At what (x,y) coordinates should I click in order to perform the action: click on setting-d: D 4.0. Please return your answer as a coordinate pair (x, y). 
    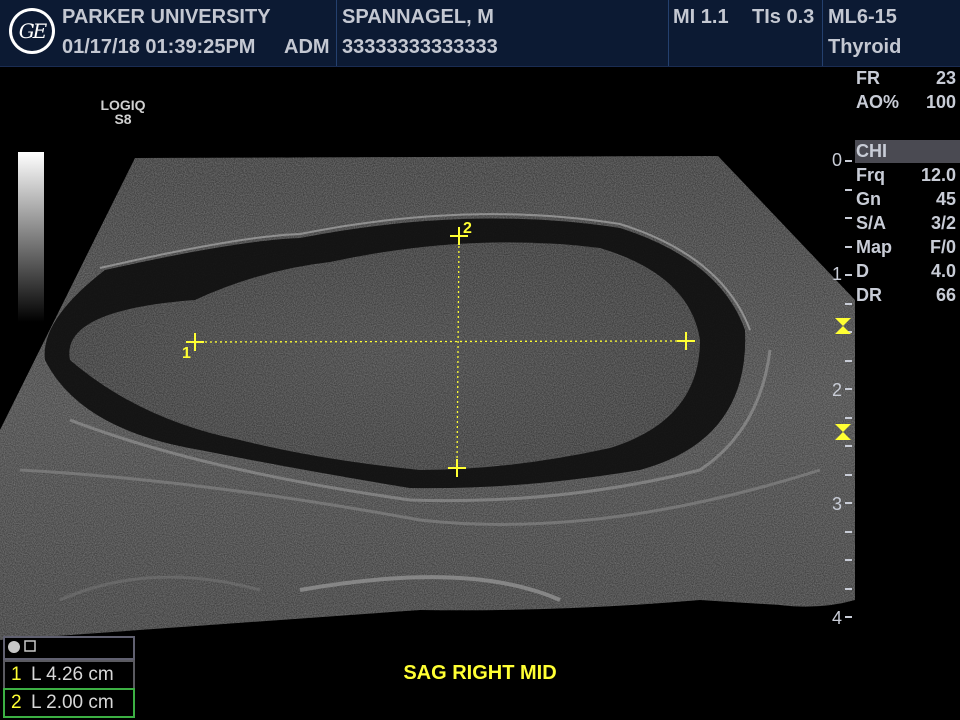
    Looking at the image, I should click on (906, 271).